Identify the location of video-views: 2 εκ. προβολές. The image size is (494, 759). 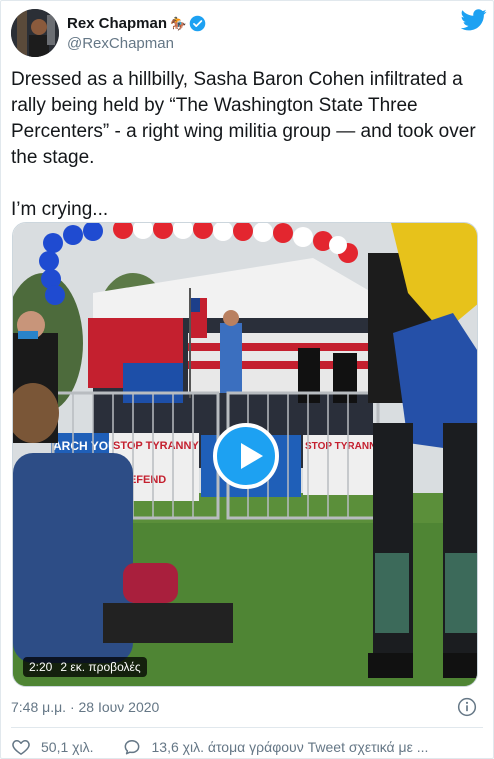
(100, 667).